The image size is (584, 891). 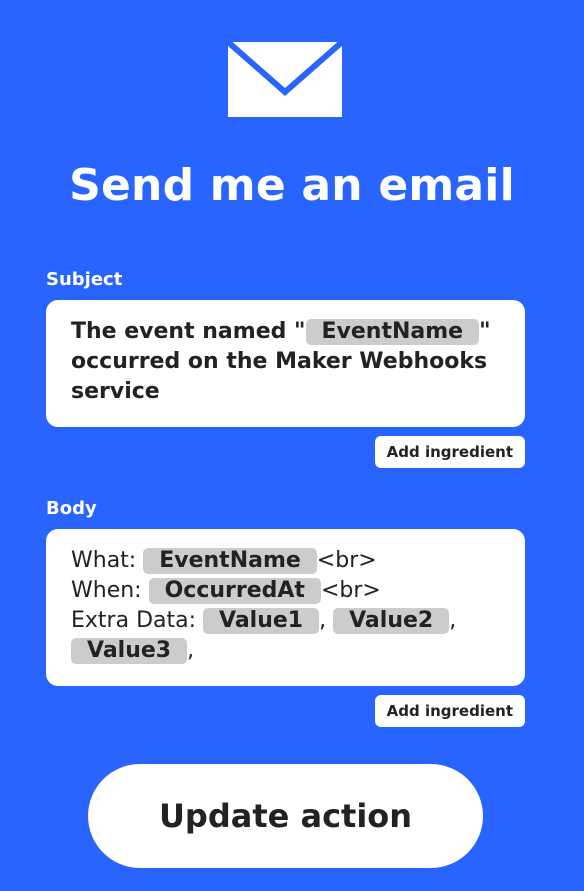 I want to click on extra-data-label: Extra Data:, so click(x=137, y=620).